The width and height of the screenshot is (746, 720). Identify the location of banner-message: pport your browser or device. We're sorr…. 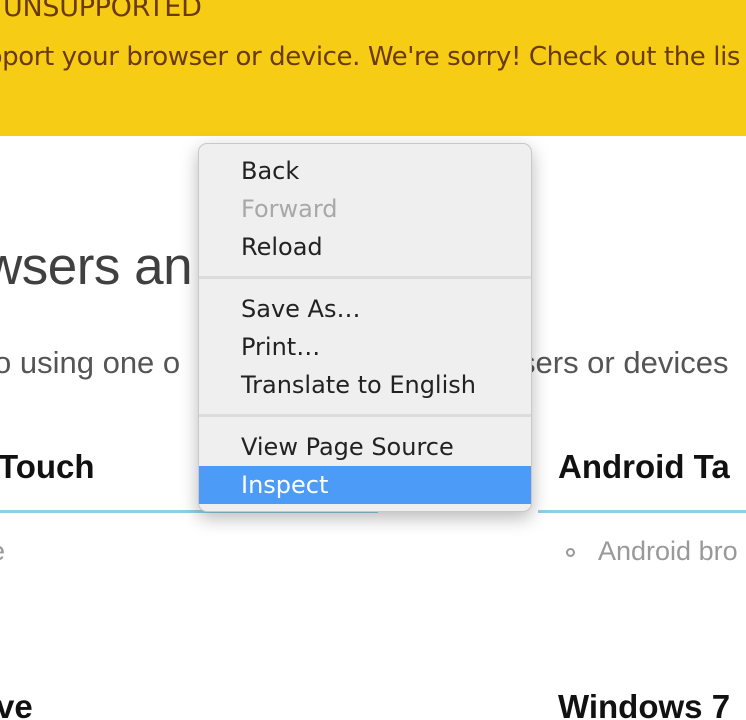
(370, 57).